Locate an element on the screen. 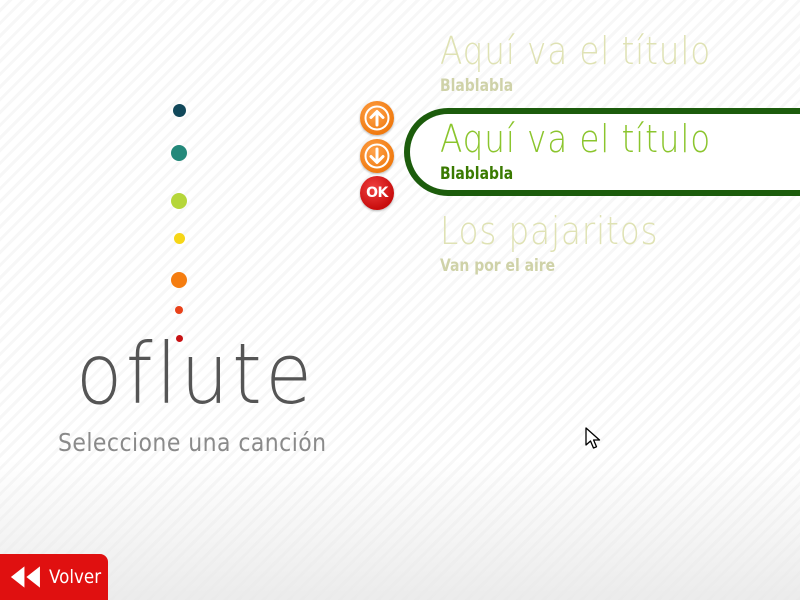 This screenshot has width=800, height=600. arrow-down-icon is located at coordinates (377, 156).